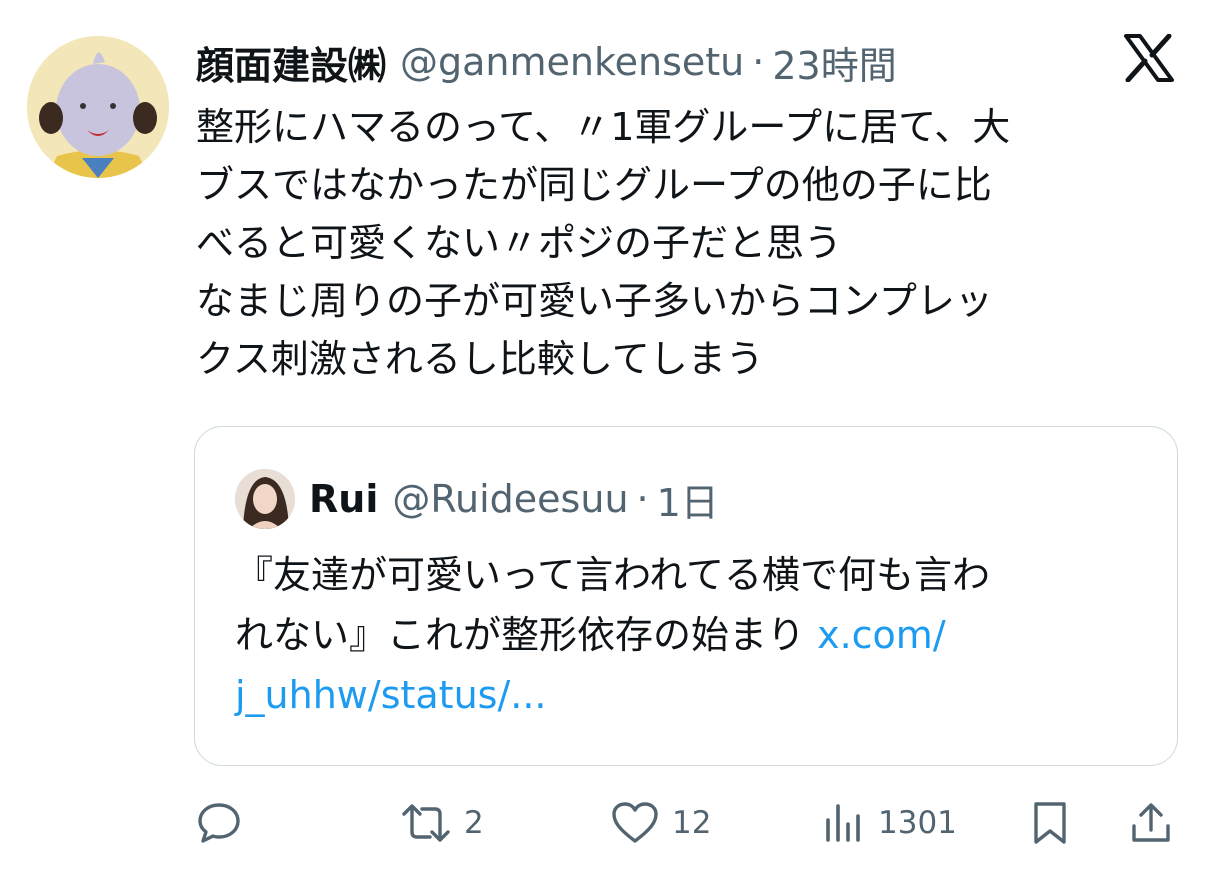  What do you see at coordinates (480, 359) in the screenshot?
I see `tweet-text-line: クス刺激されるし比較してしまう` at bounding box center [480, 359].